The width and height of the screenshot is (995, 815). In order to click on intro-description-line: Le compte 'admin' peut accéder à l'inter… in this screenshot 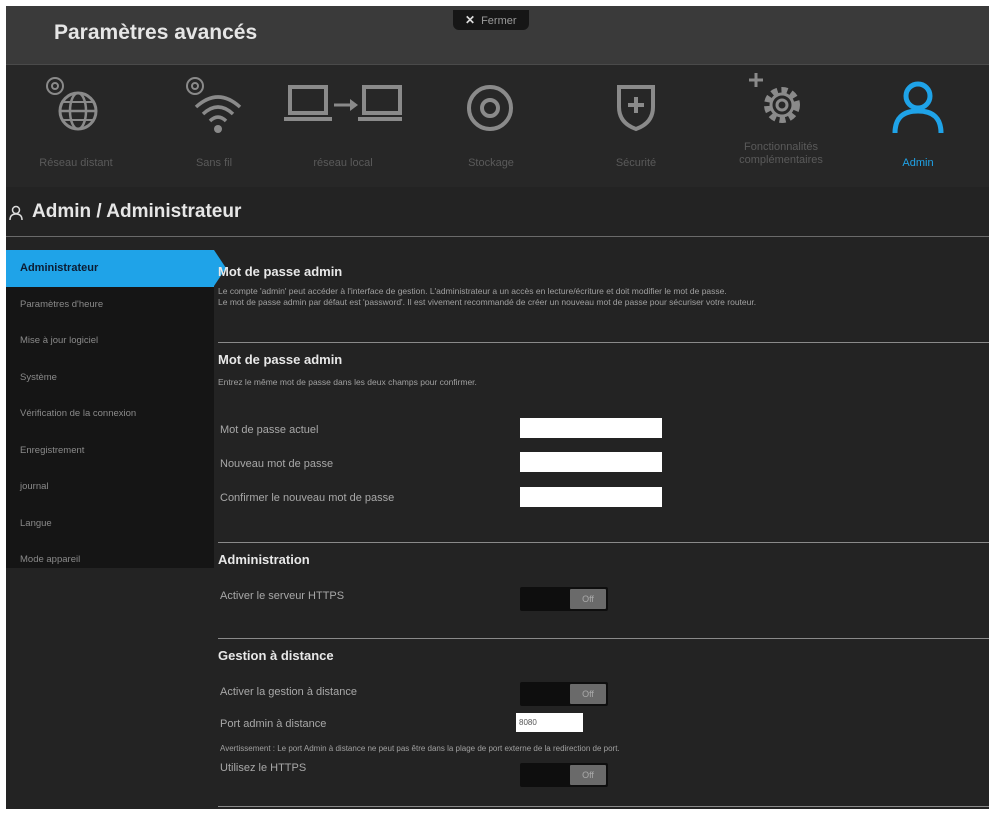, I will do `click(472, 291)`.